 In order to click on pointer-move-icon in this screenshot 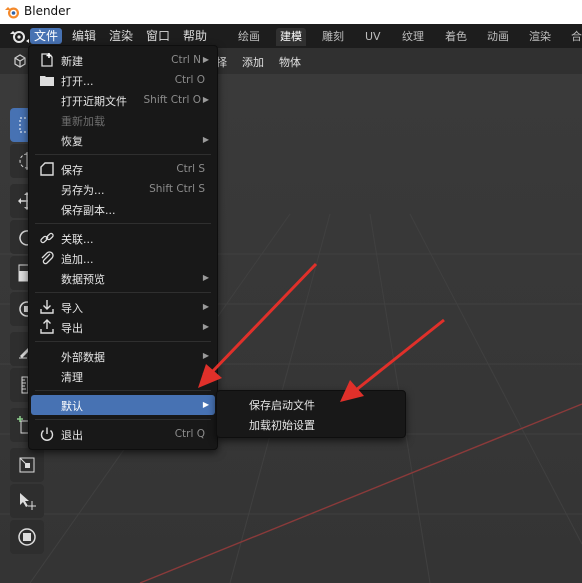, I will do `click(28, 501)`.